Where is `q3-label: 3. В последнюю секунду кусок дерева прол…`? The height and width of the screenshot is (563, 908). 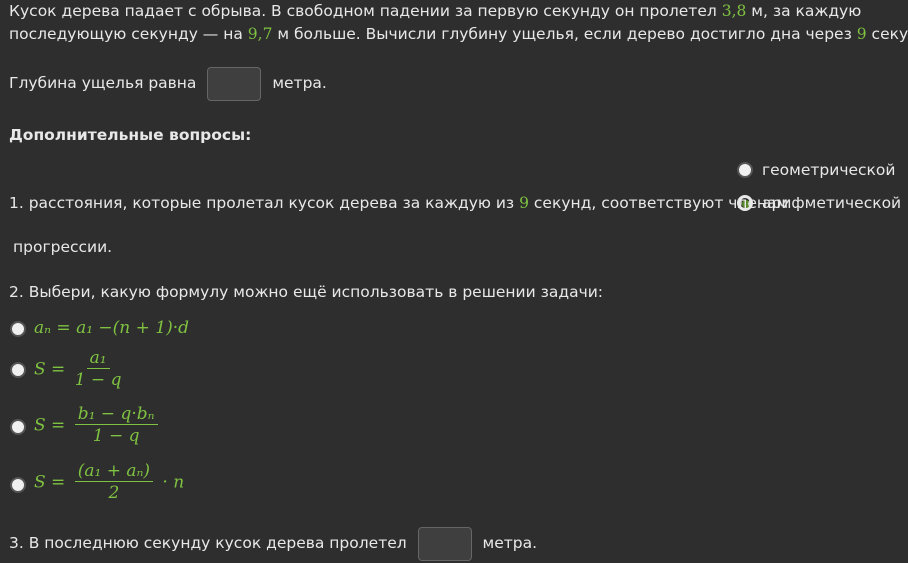
q3-label: 3. В последнюю секунду кусок дерева прол… is located at coordinates (208, 543).